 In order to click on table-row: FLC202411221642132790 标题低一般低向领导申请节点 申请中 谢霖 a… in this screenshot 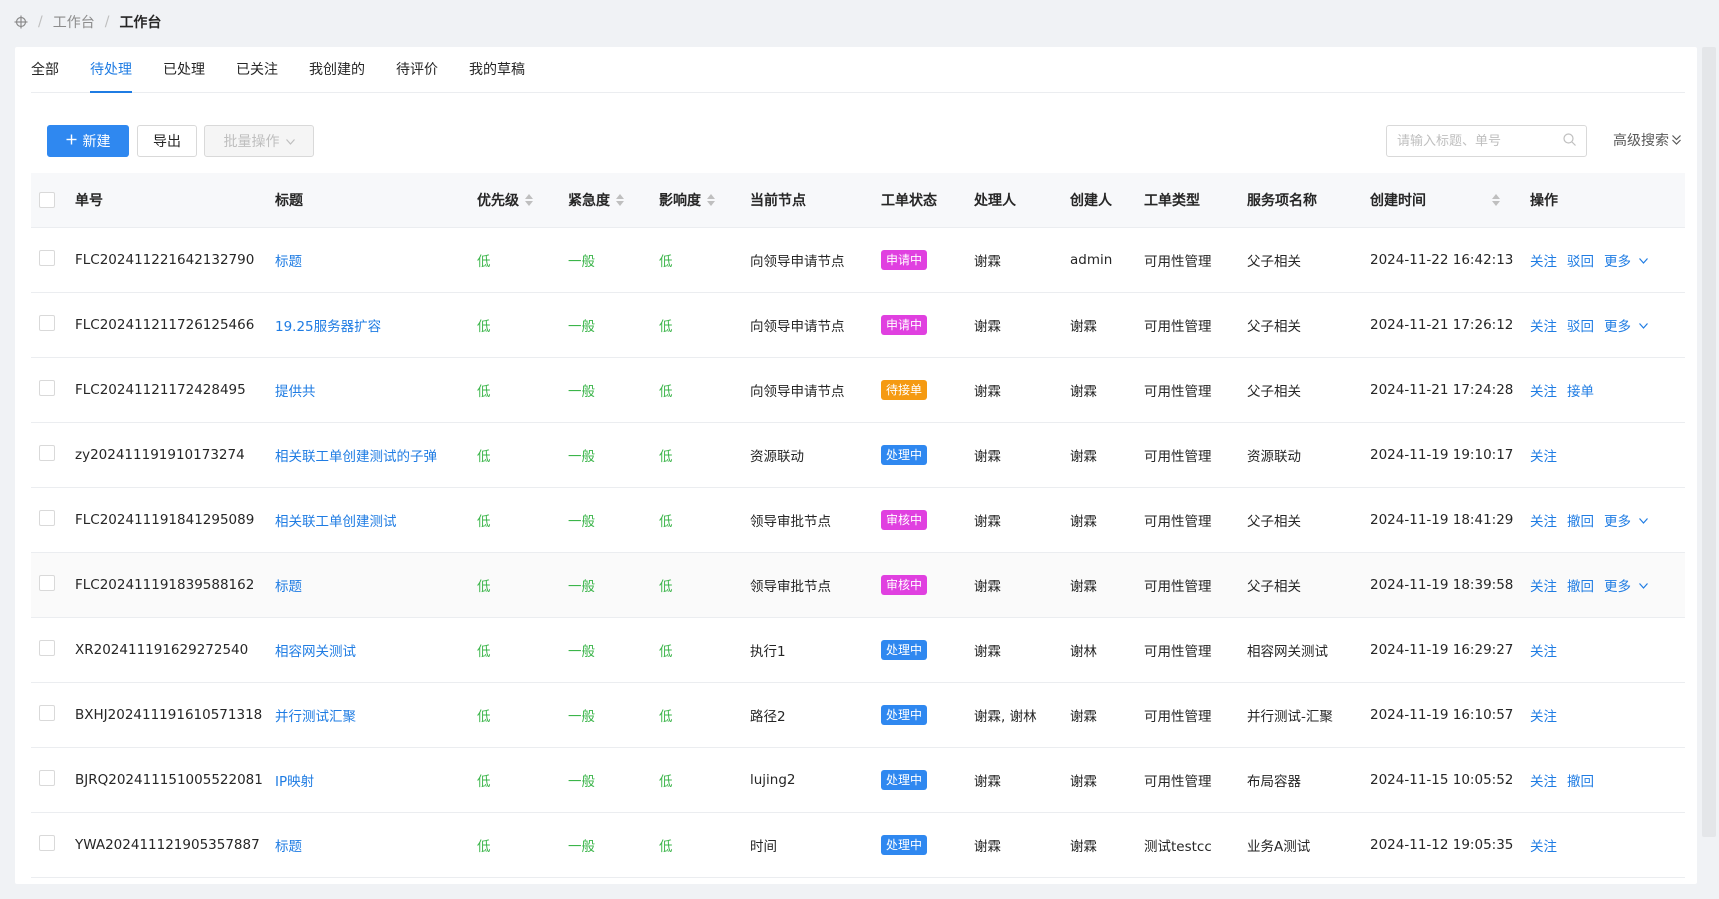, I will do `click(858, 260)`.